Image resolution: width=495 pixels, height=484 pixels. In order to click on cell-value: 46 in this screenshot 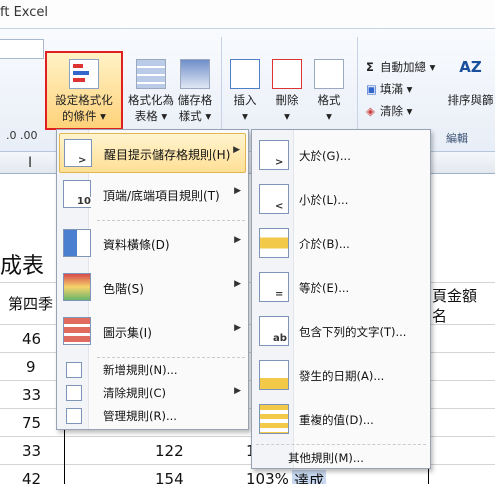, I will do `click(31, 339)`.